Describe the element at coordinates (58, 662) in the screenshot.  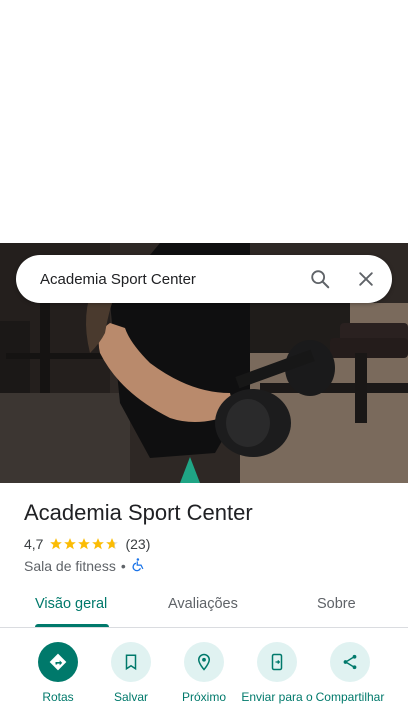
I see `directions-icon` at that location.